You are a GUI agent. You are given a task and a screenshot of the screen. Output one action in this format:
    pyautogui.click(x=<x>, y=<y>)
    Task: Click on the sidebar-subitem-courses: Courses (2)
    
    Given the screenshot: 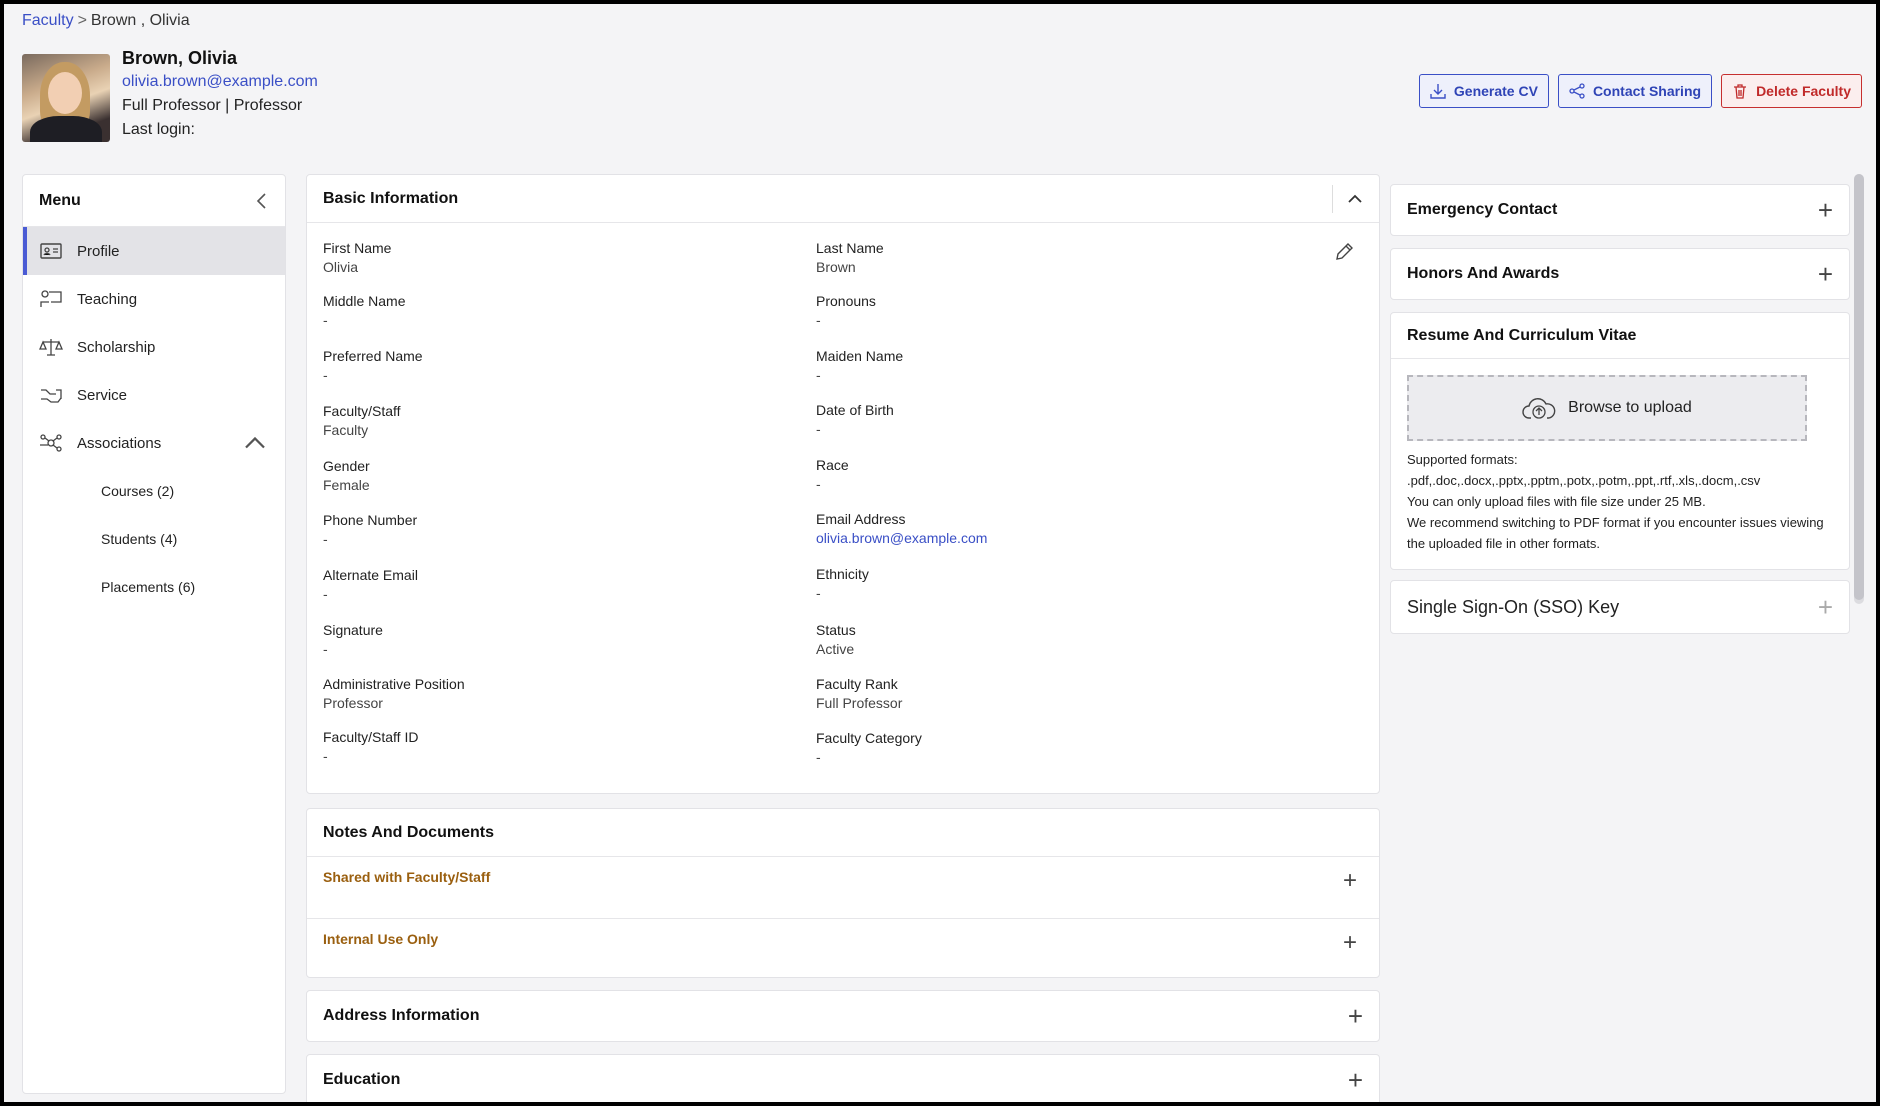 What is the action you would take?
    pyautogui.click(x=154, y=491)
    